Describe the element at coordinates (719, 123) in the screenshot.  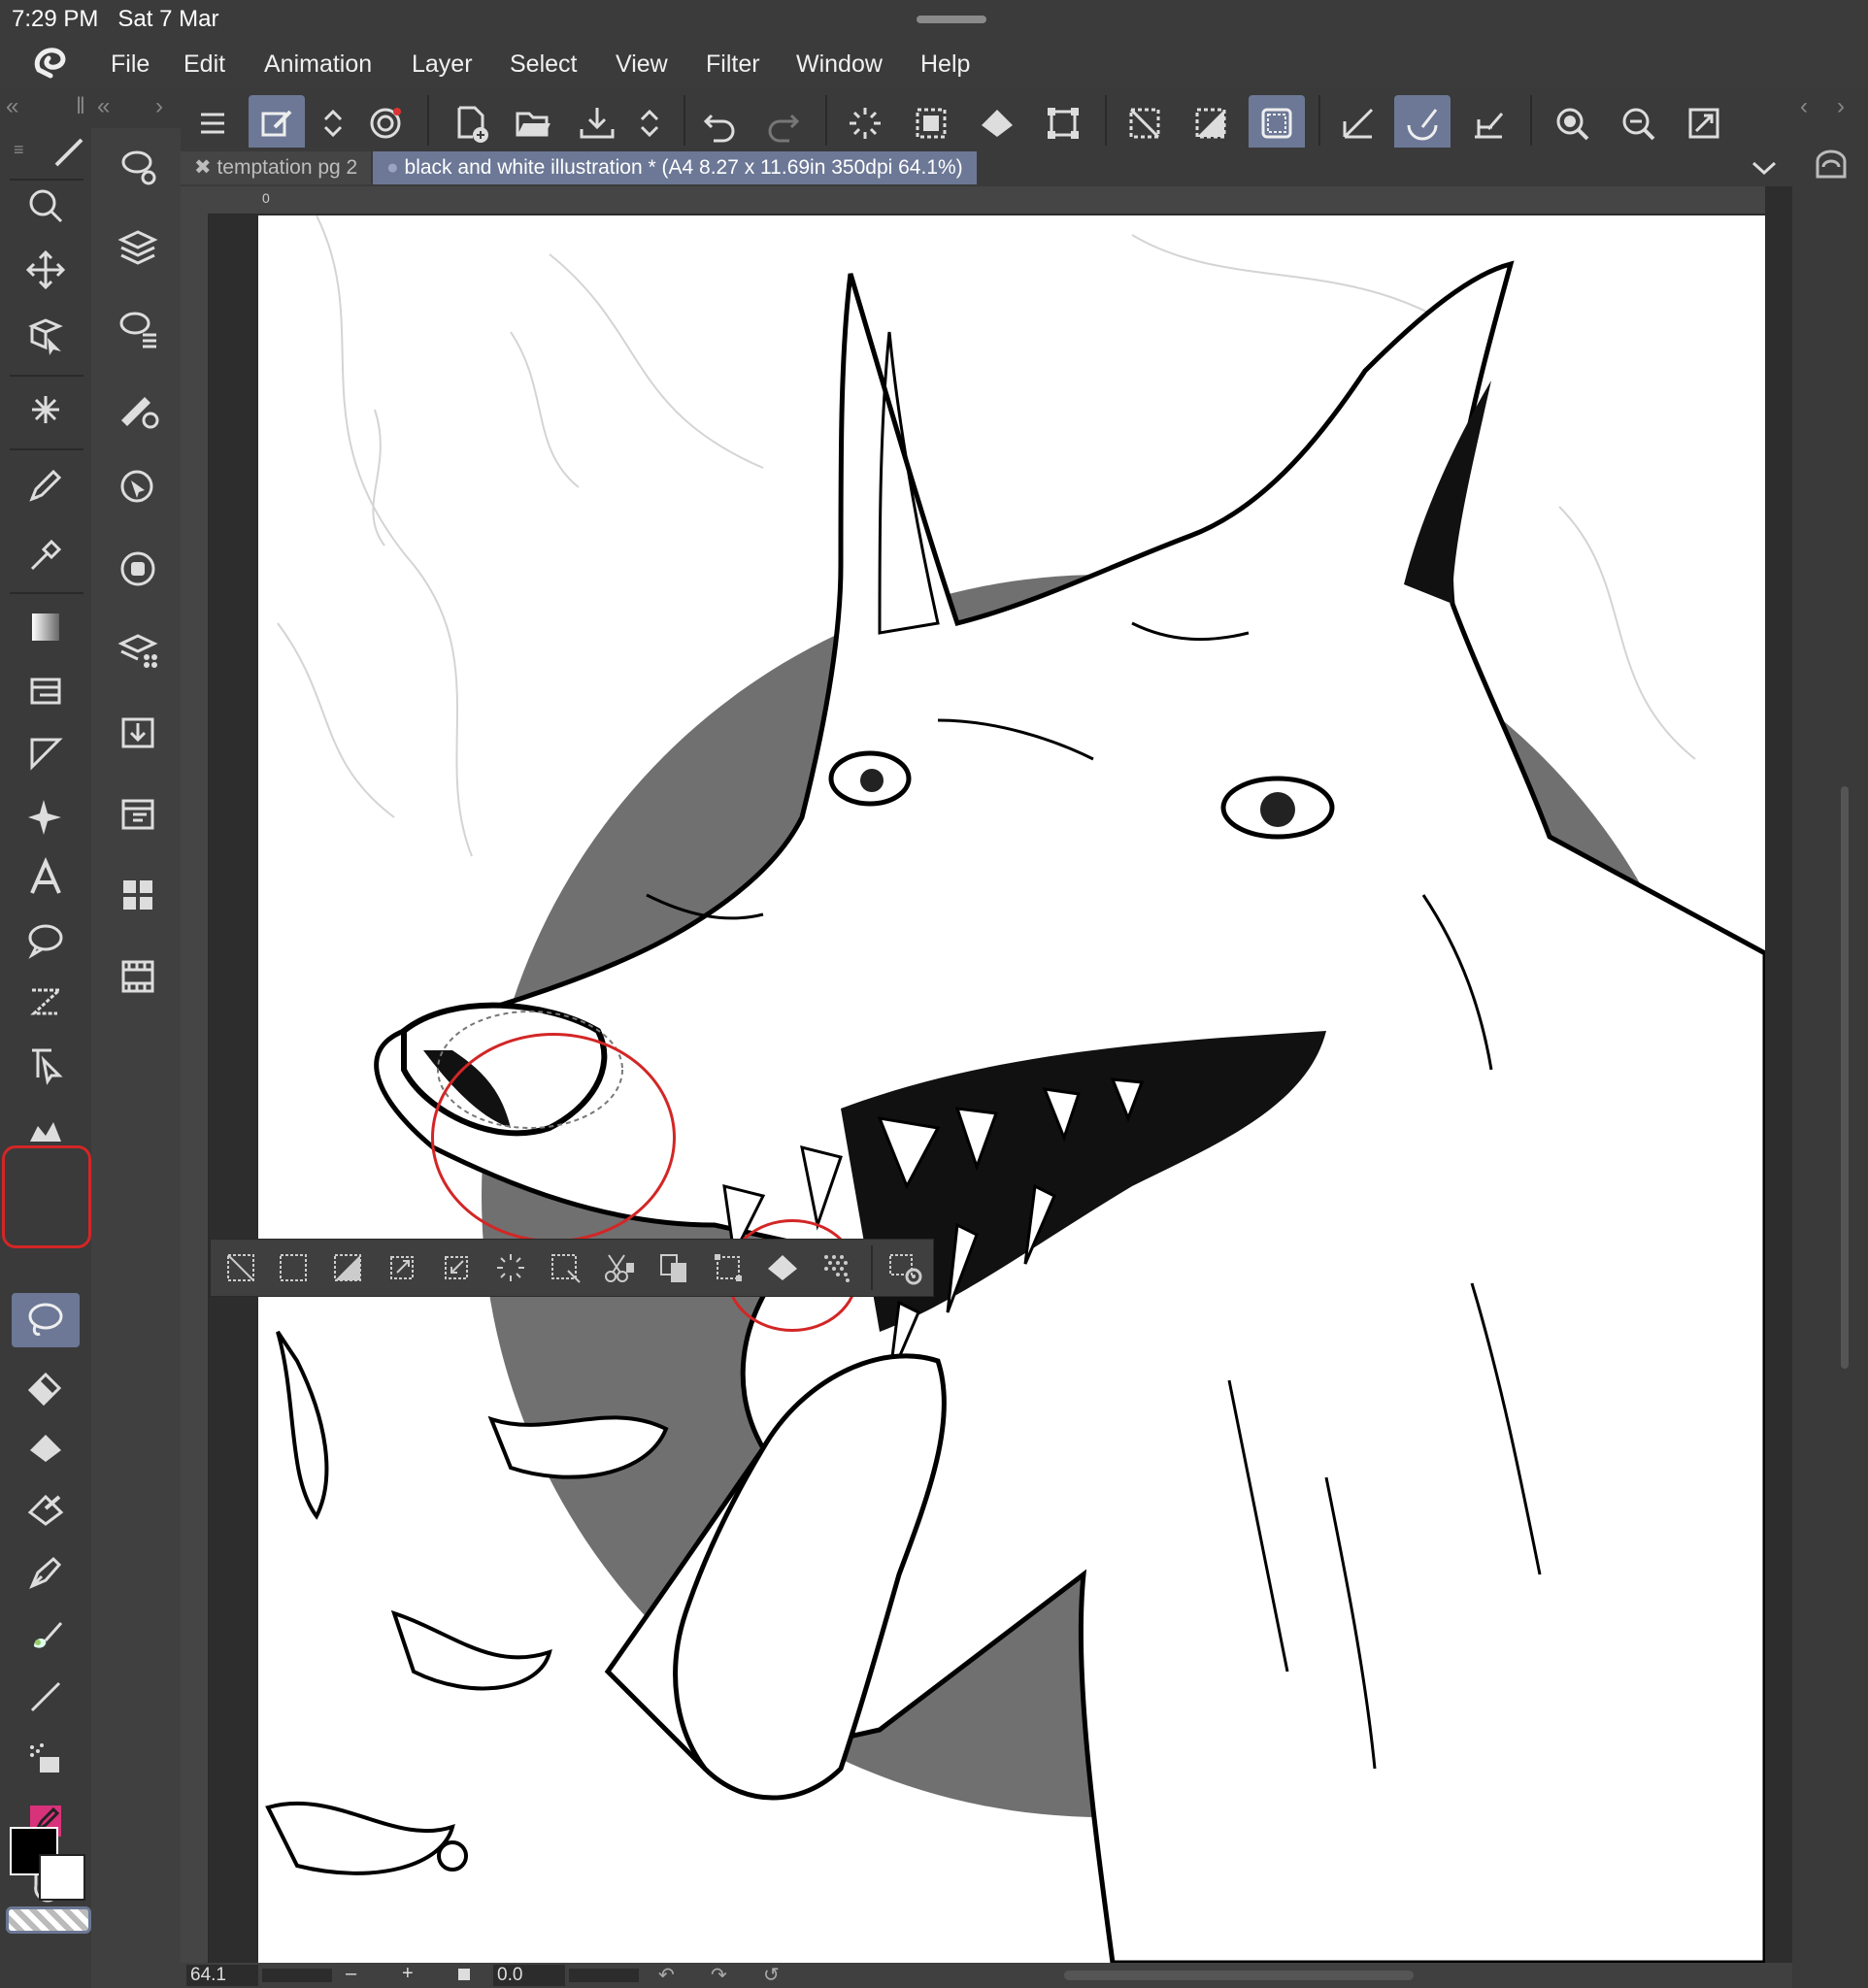
I see `undo-icon` at that location.